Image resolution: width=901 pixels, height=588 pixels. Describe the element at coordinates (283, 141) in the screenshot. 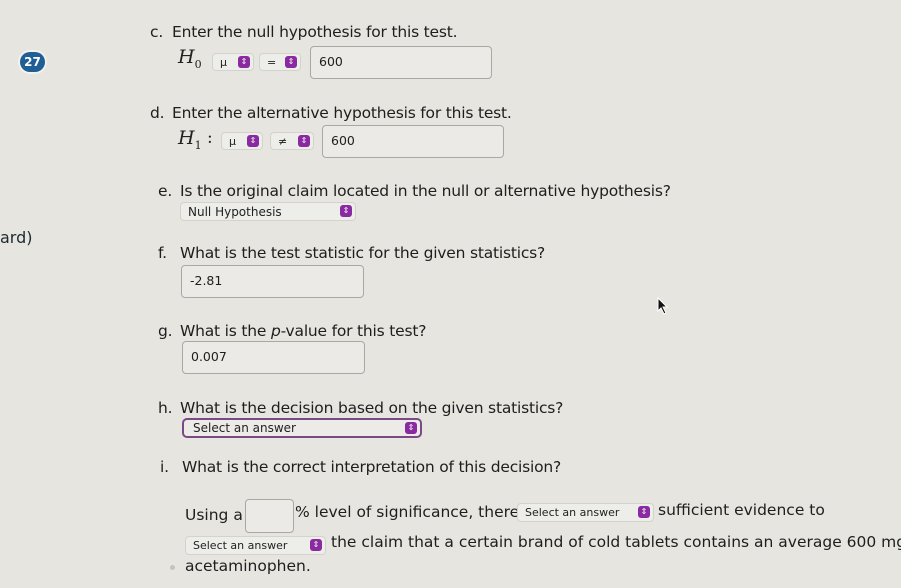

I see `select-value: ≠` at that location.